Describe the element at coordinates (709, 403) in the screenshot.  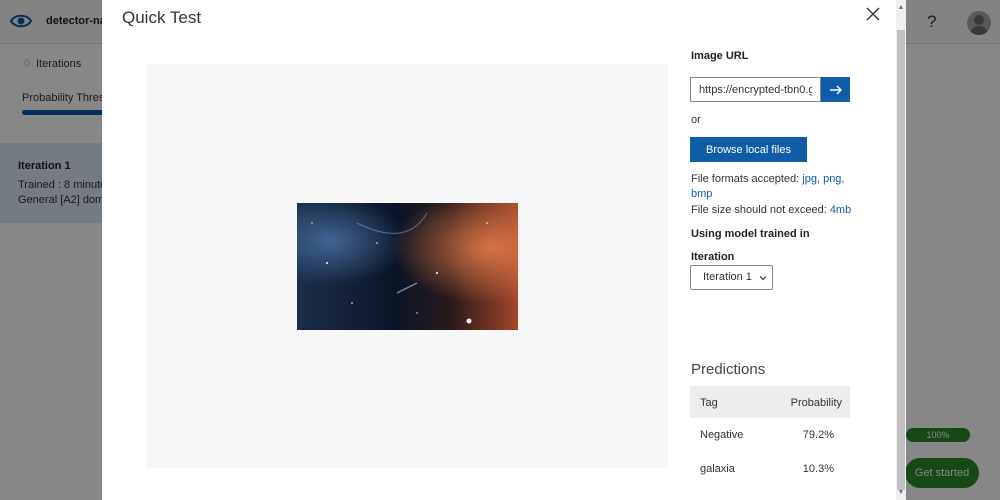
I see `header-tag: Tag` at that location.